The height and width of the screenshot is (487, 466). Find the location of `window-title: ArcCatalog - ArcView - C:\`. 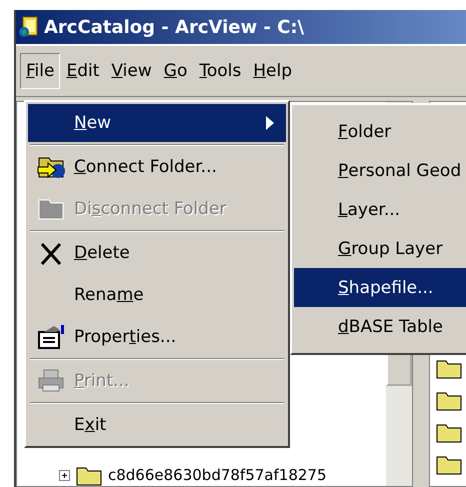

window-title: ArcCatalog - ArcView - C:\ is located at coordinates (174, 27).